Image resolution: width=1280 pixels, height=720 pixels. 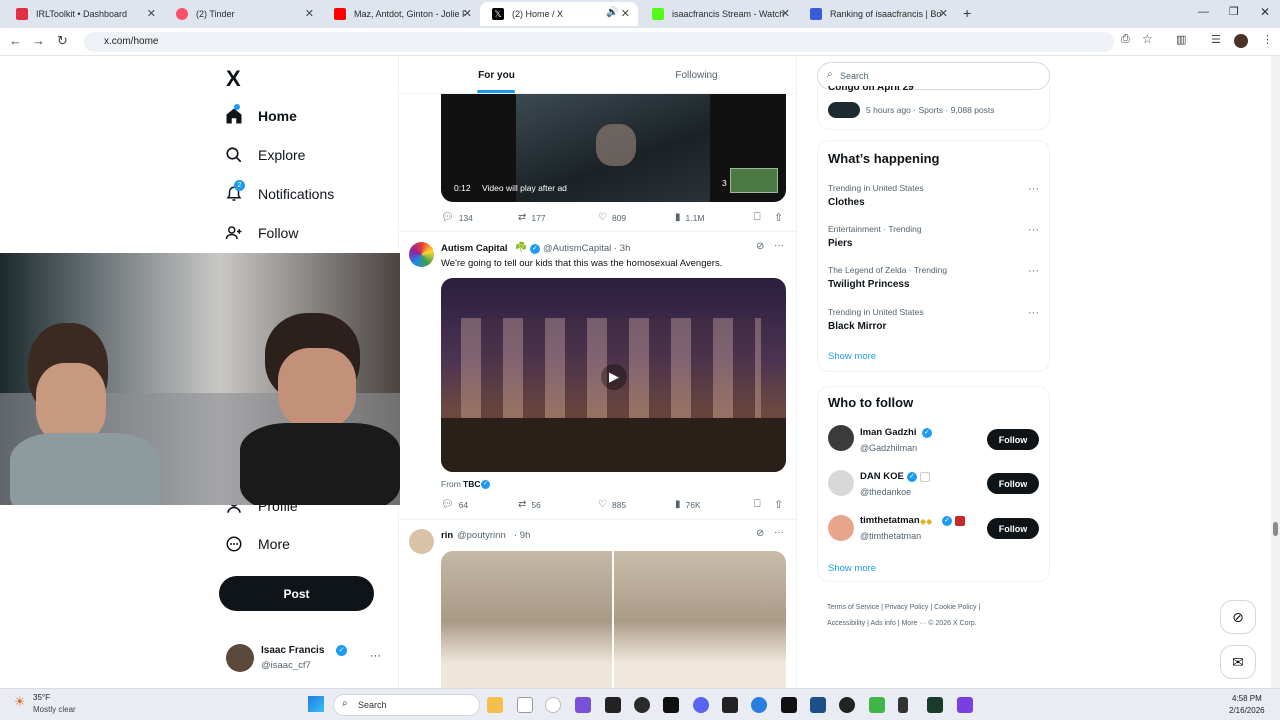 What do you see at coordinates (852, 356) in the screenshot?
I see `show-more-link: Show more` at bounding box center [852, 356].